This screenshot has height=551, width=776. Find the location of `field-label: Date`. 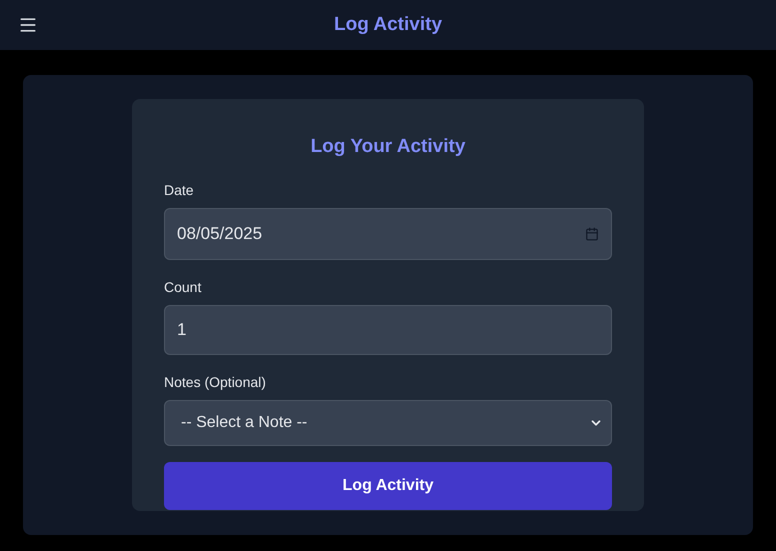

field-label: Date is located at coordinates (179, 190).